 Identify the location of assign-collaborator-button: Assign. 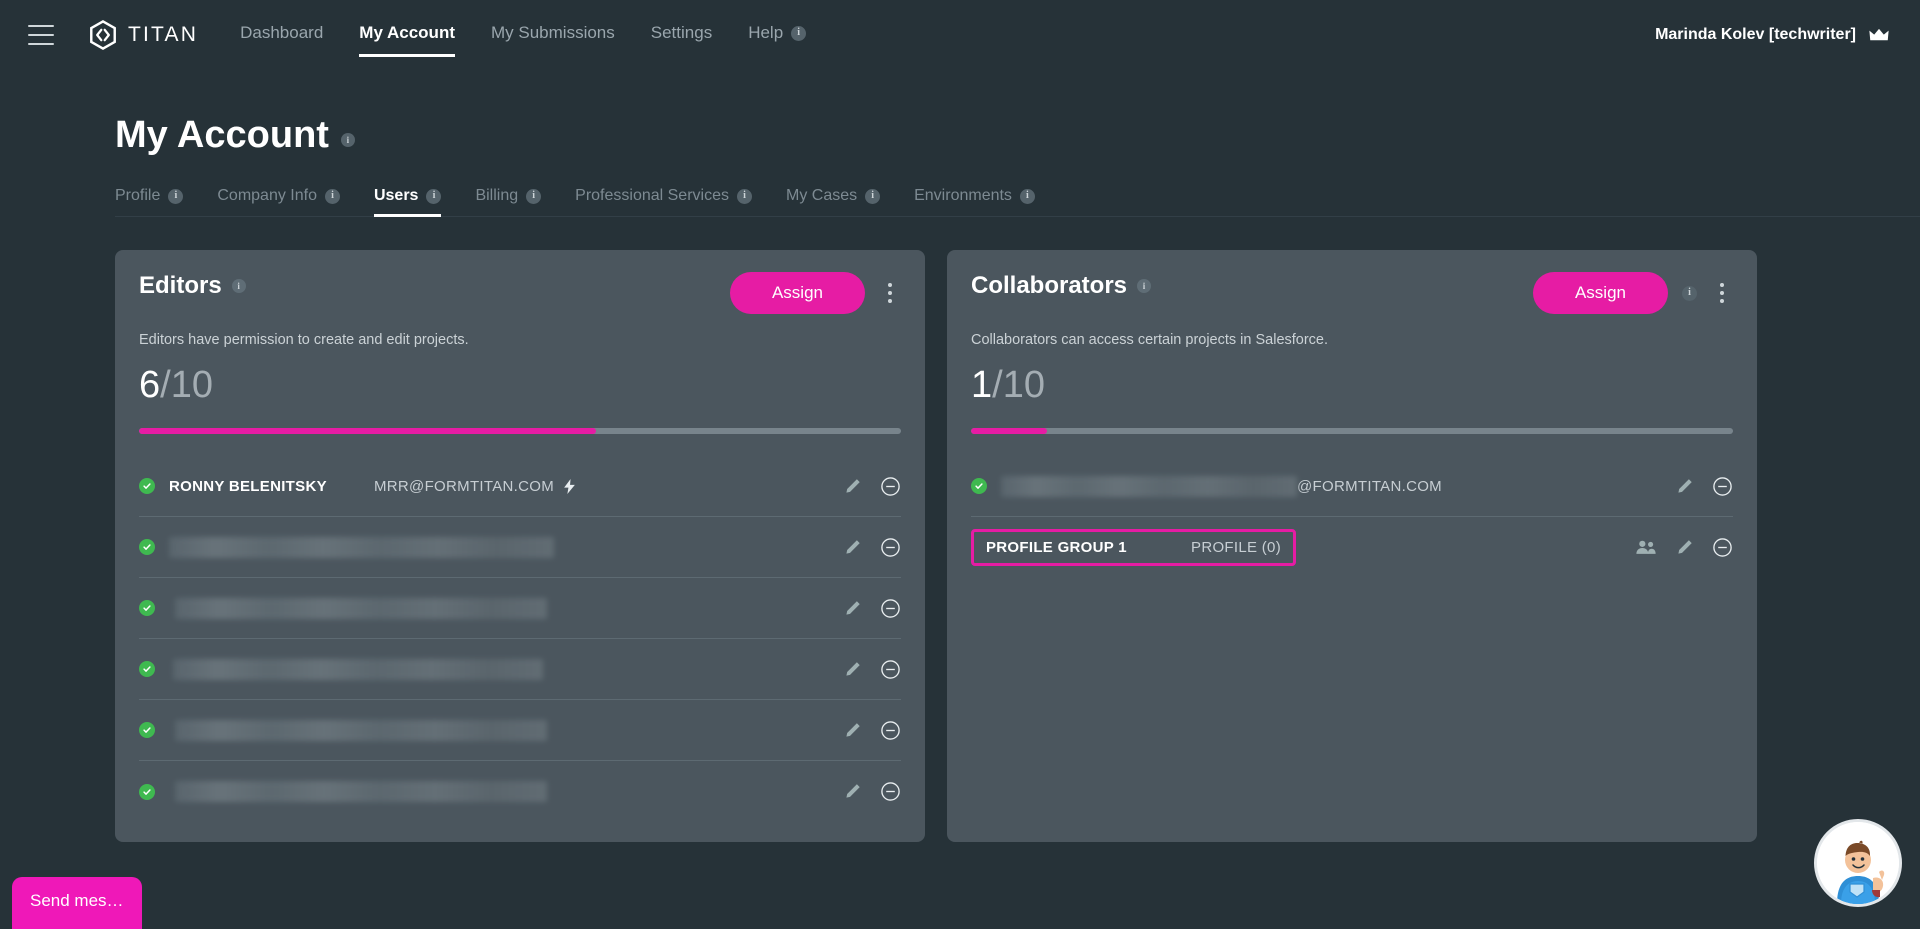
(1600, 293).